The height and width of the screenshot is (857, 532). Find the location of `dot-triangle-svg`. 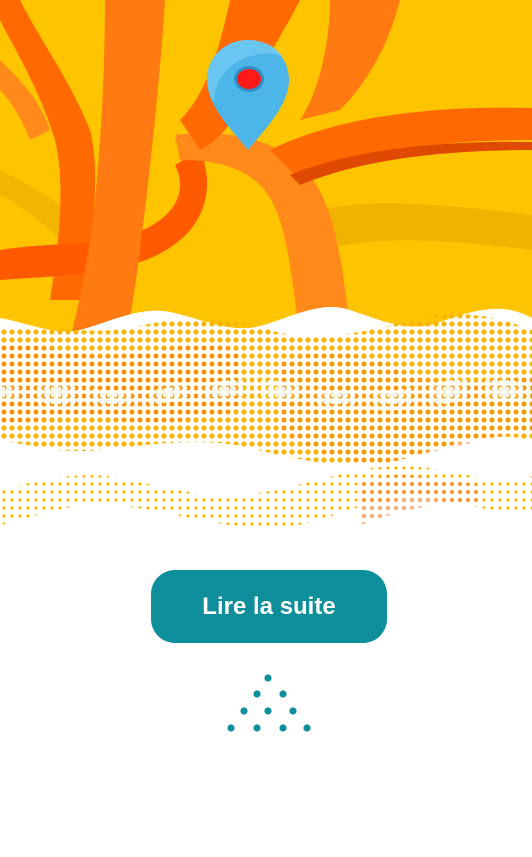

dot-triangle-svg is located at coordinates (269, 703).